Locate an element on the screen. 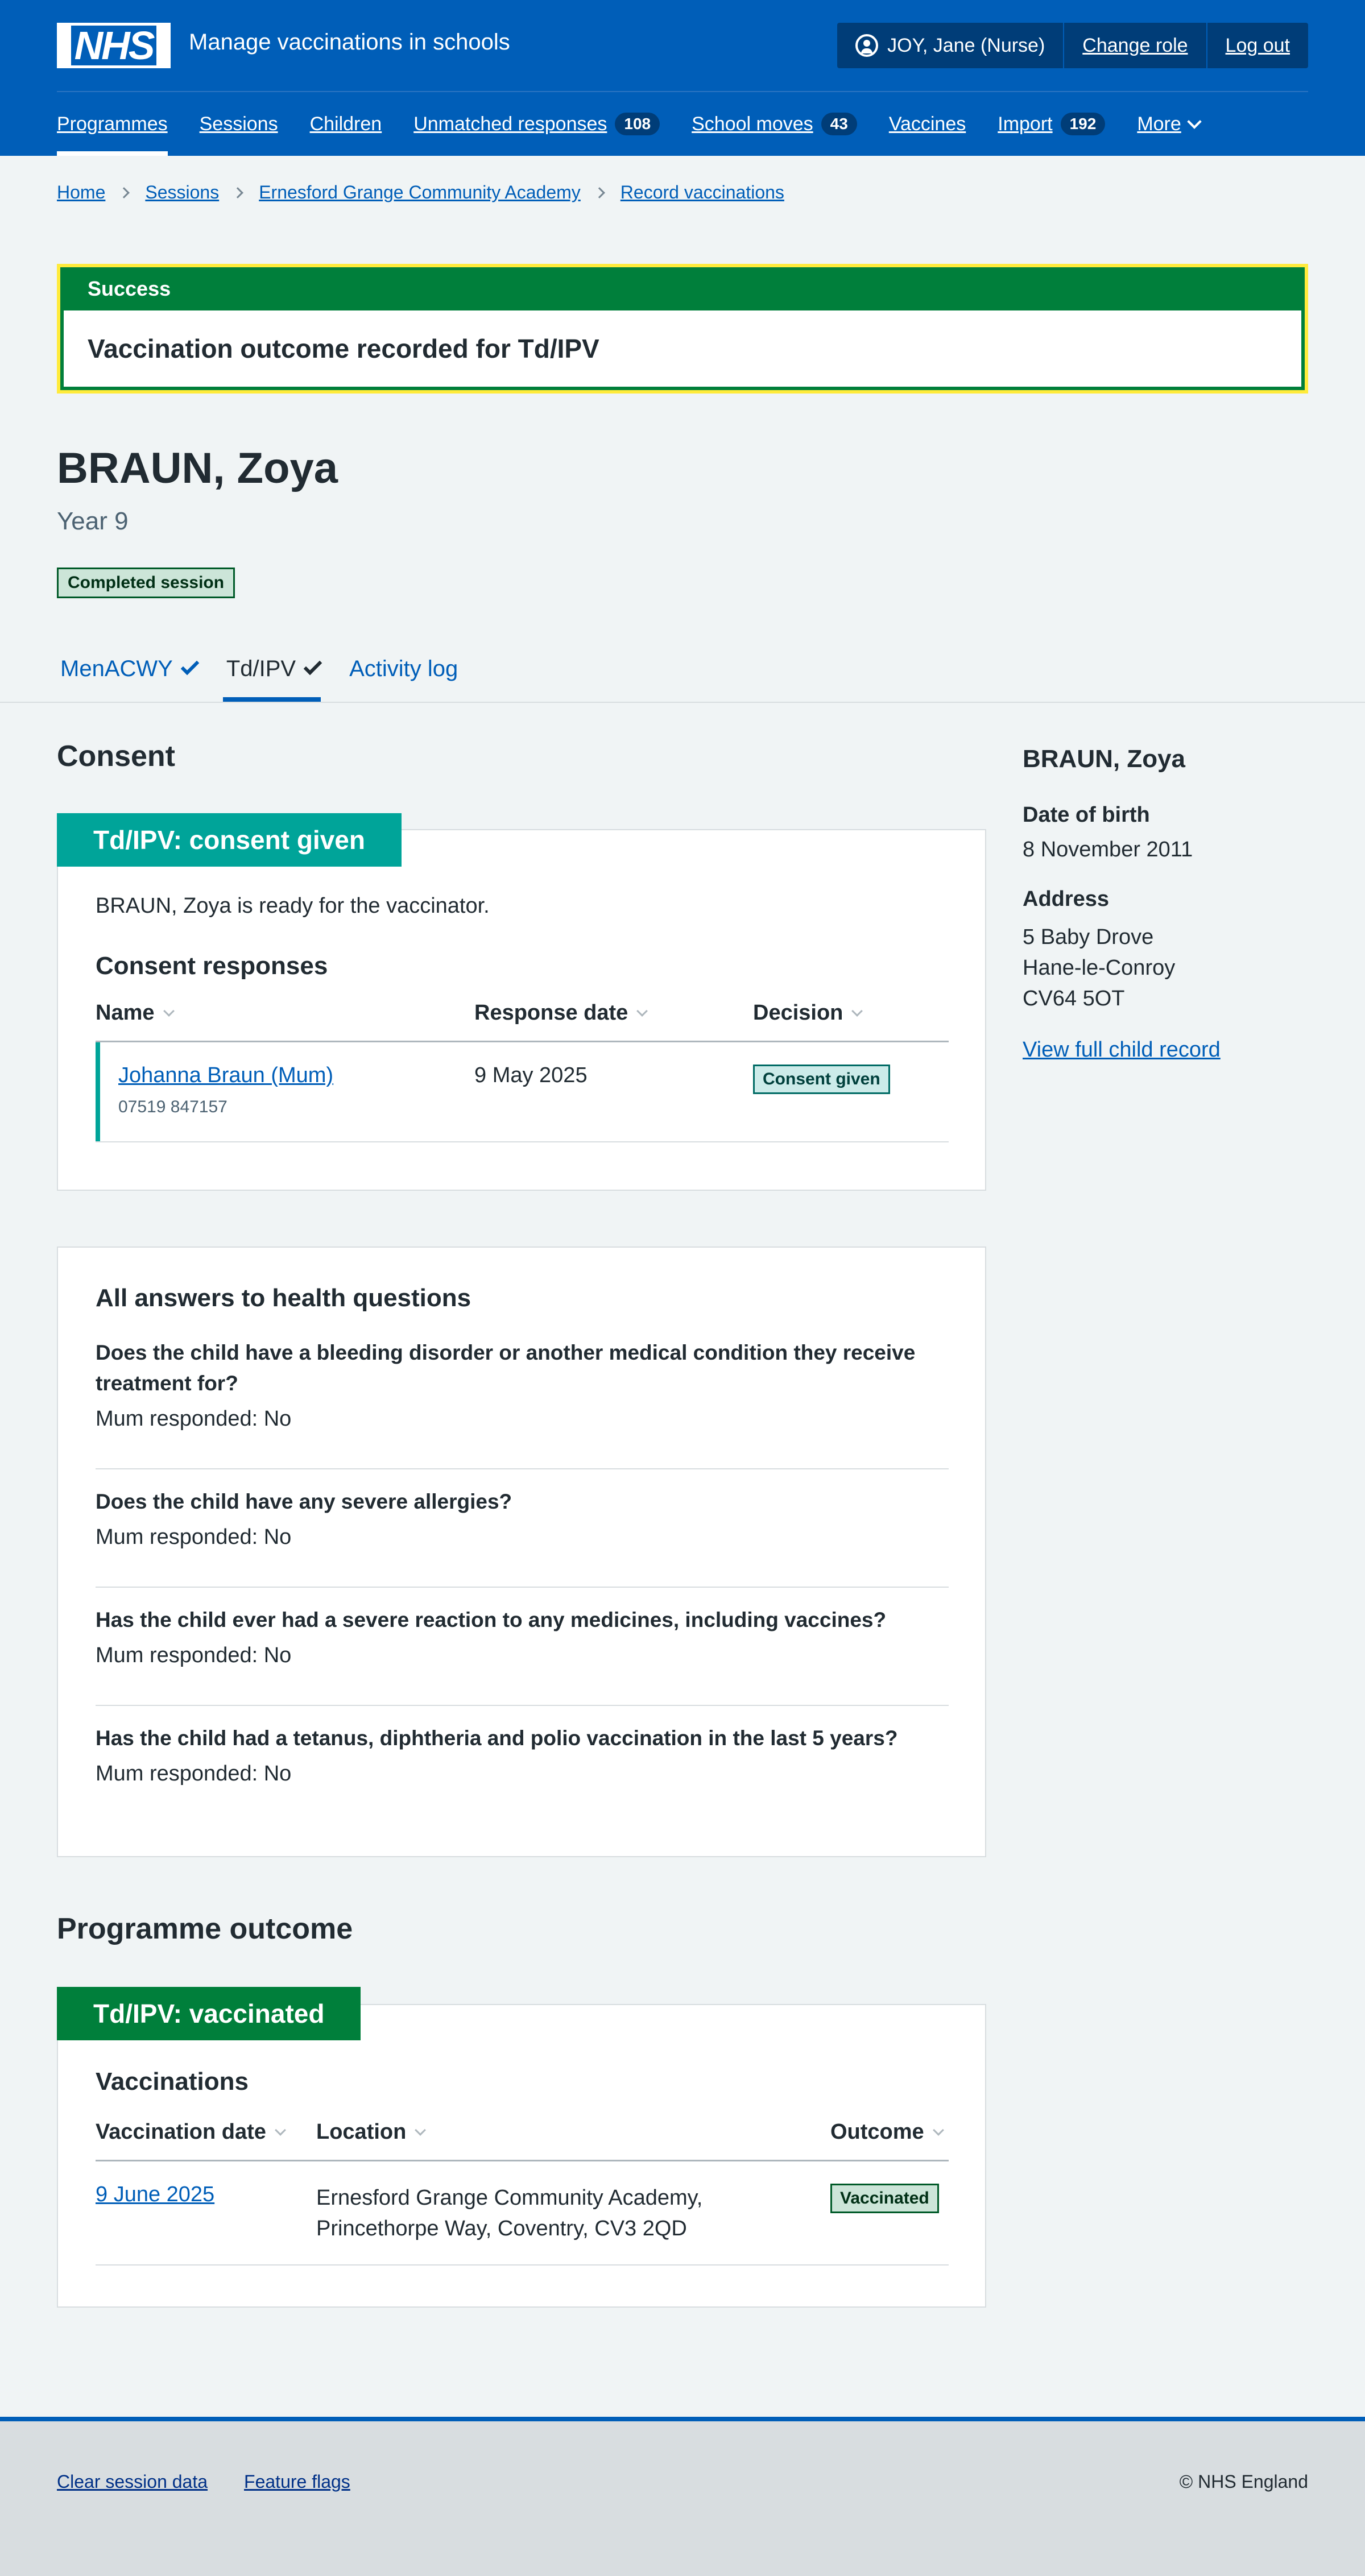 The height and width of the screenshot is (2576, 1365). programme-outcome-heading: Programme outcome is located at coordinates (205, 1928).